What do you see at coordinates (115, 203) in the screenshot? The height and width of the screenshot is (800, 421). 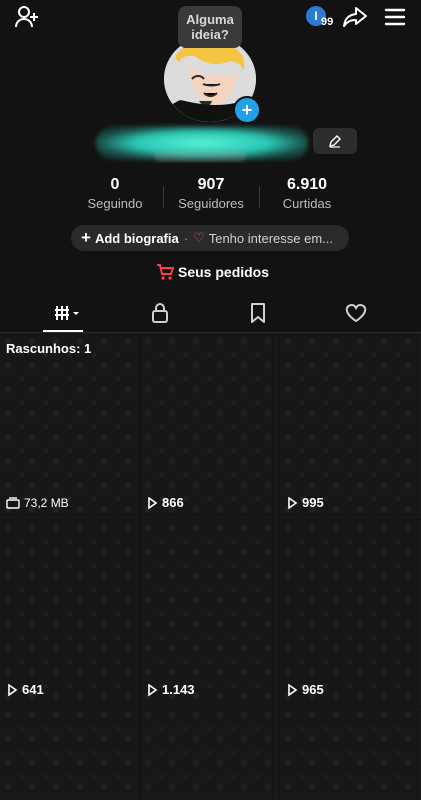 I see `stat-label: Seguindo` at bounding box center [115, 203].